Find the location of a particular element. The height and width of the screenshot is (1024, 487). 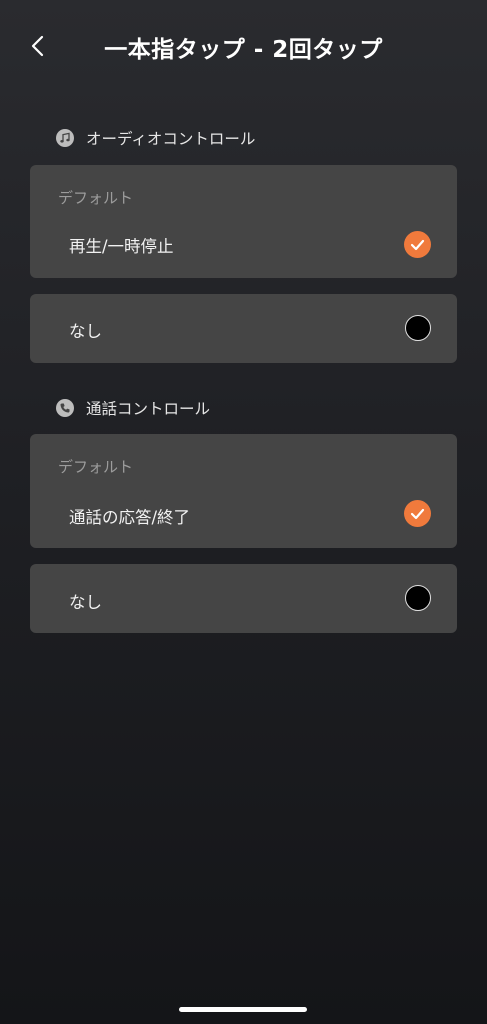

section-header-call: 通話コントロール is located at coordinates (133, 408).